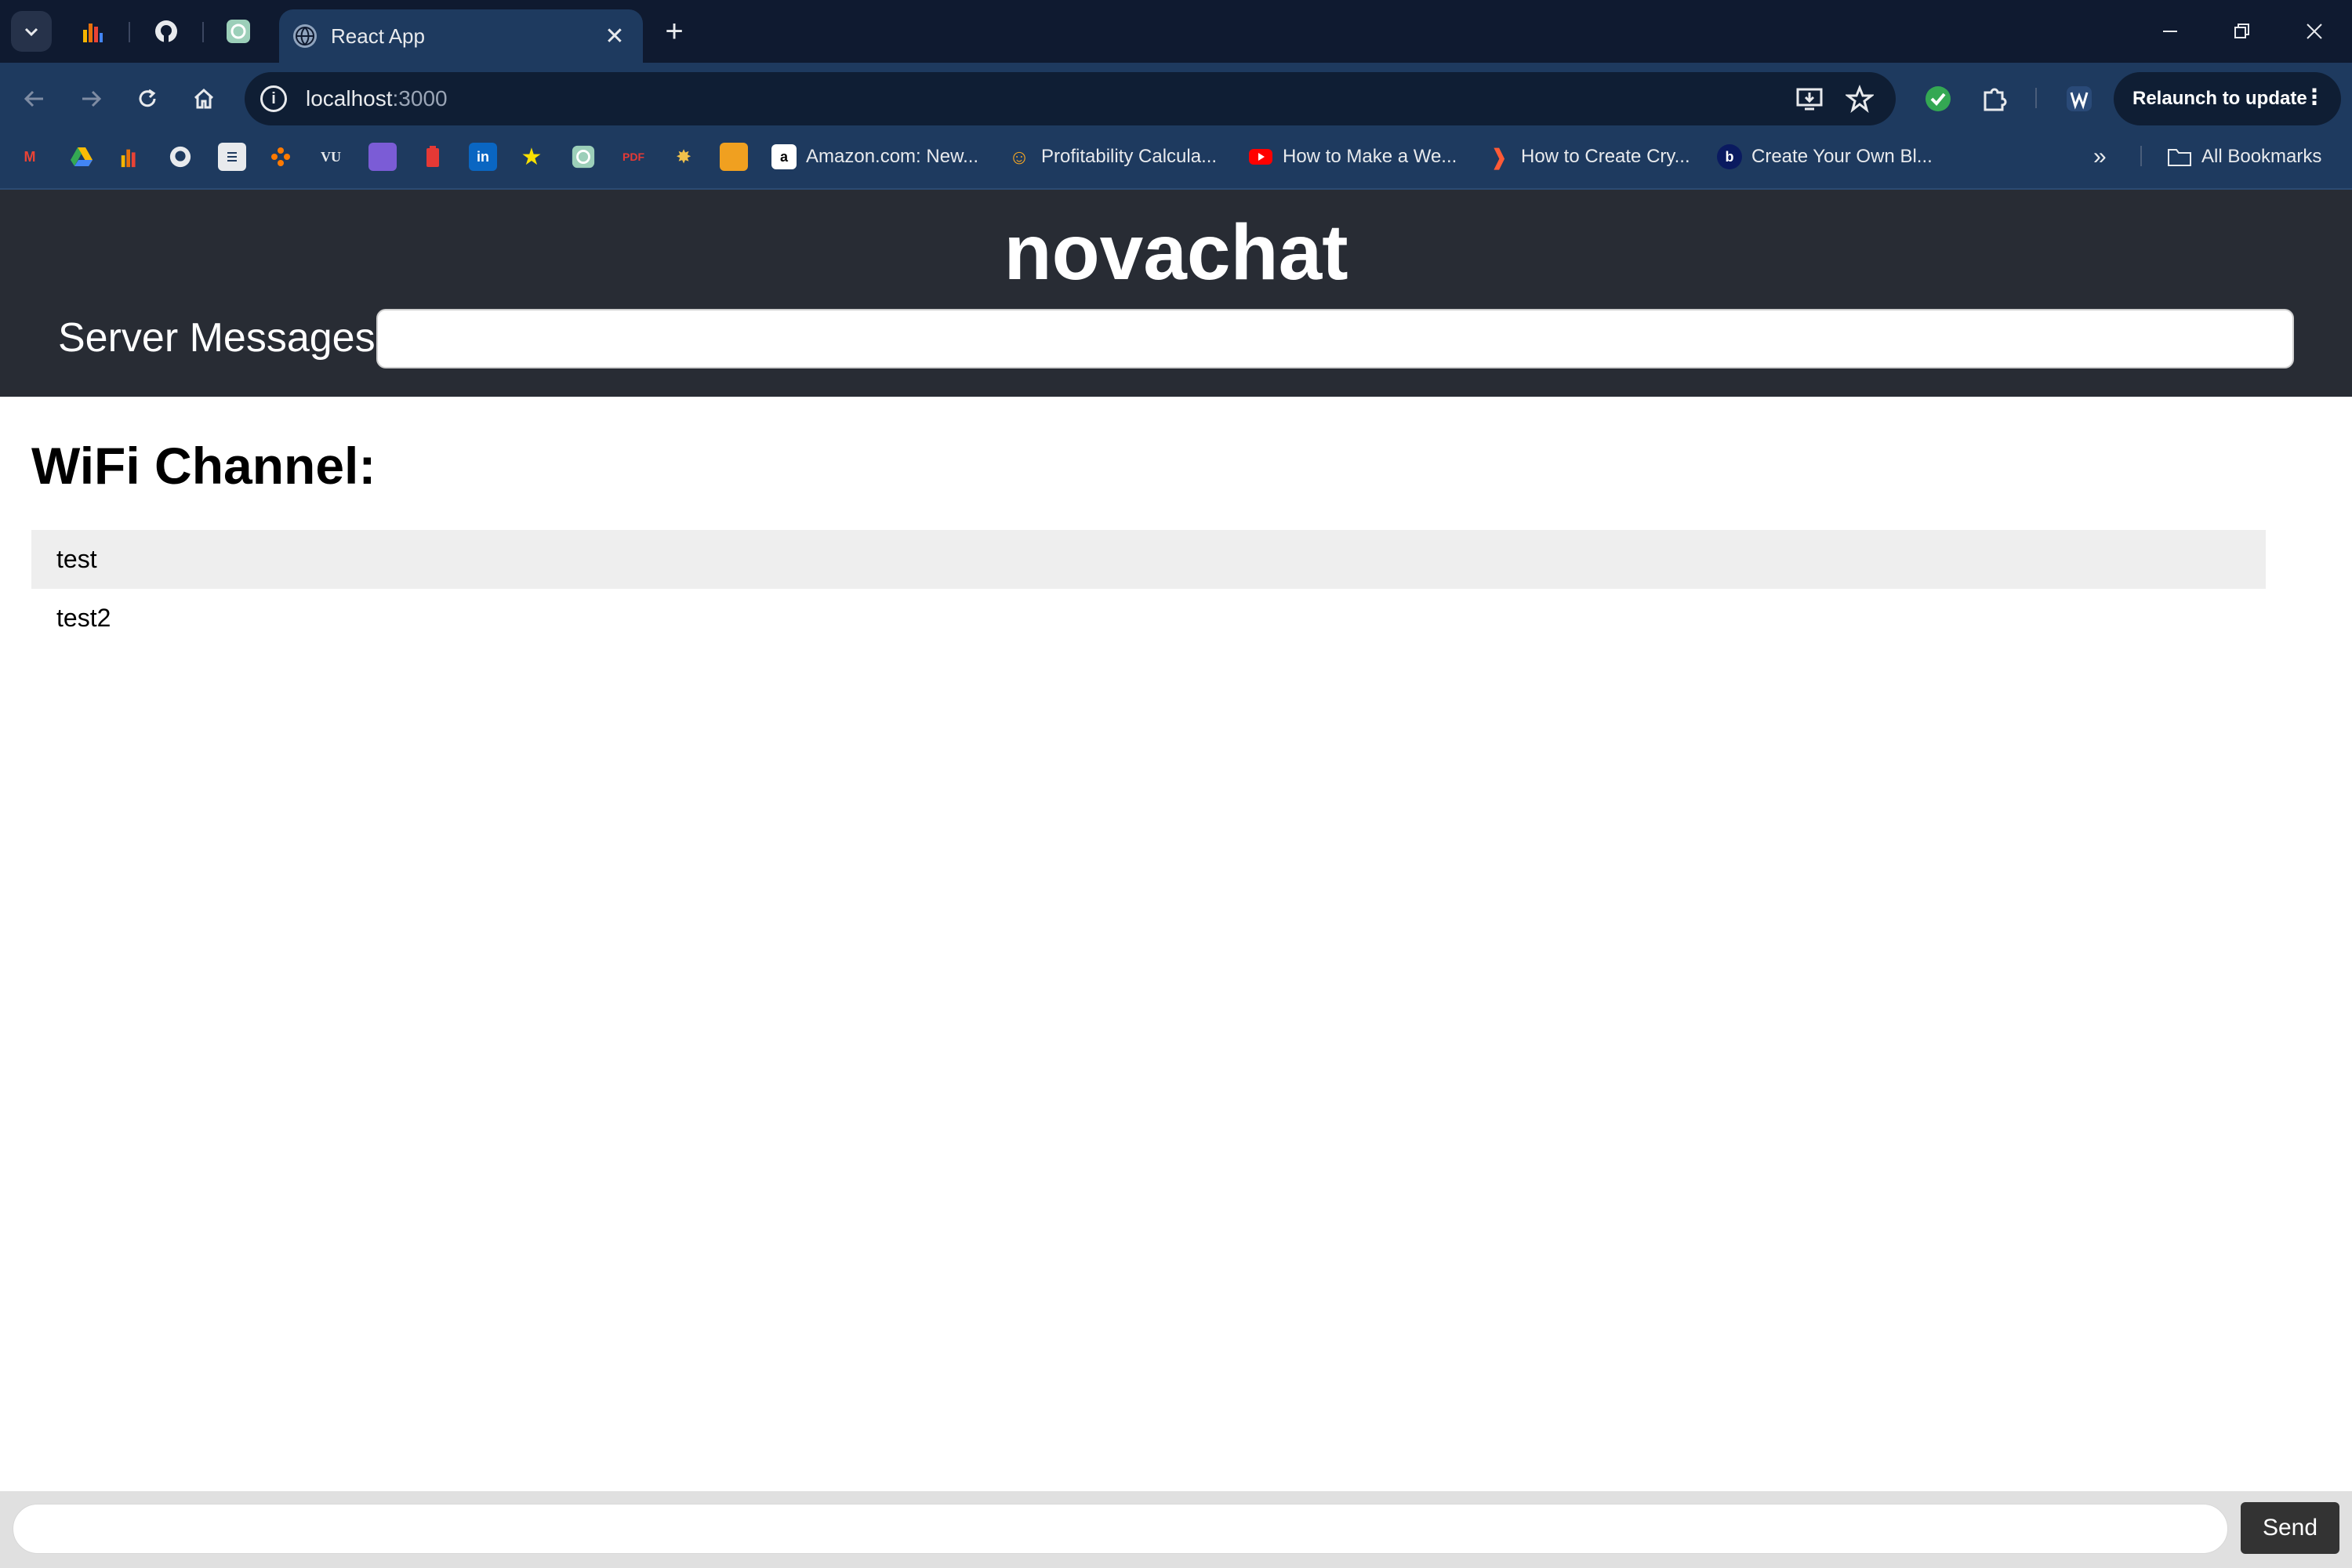 The height and width of the screenshot is (1568, 2352). Describe the element at coordinates (615, 36) in the screenshot. I see `close-tab-icon: ✕` at that location.